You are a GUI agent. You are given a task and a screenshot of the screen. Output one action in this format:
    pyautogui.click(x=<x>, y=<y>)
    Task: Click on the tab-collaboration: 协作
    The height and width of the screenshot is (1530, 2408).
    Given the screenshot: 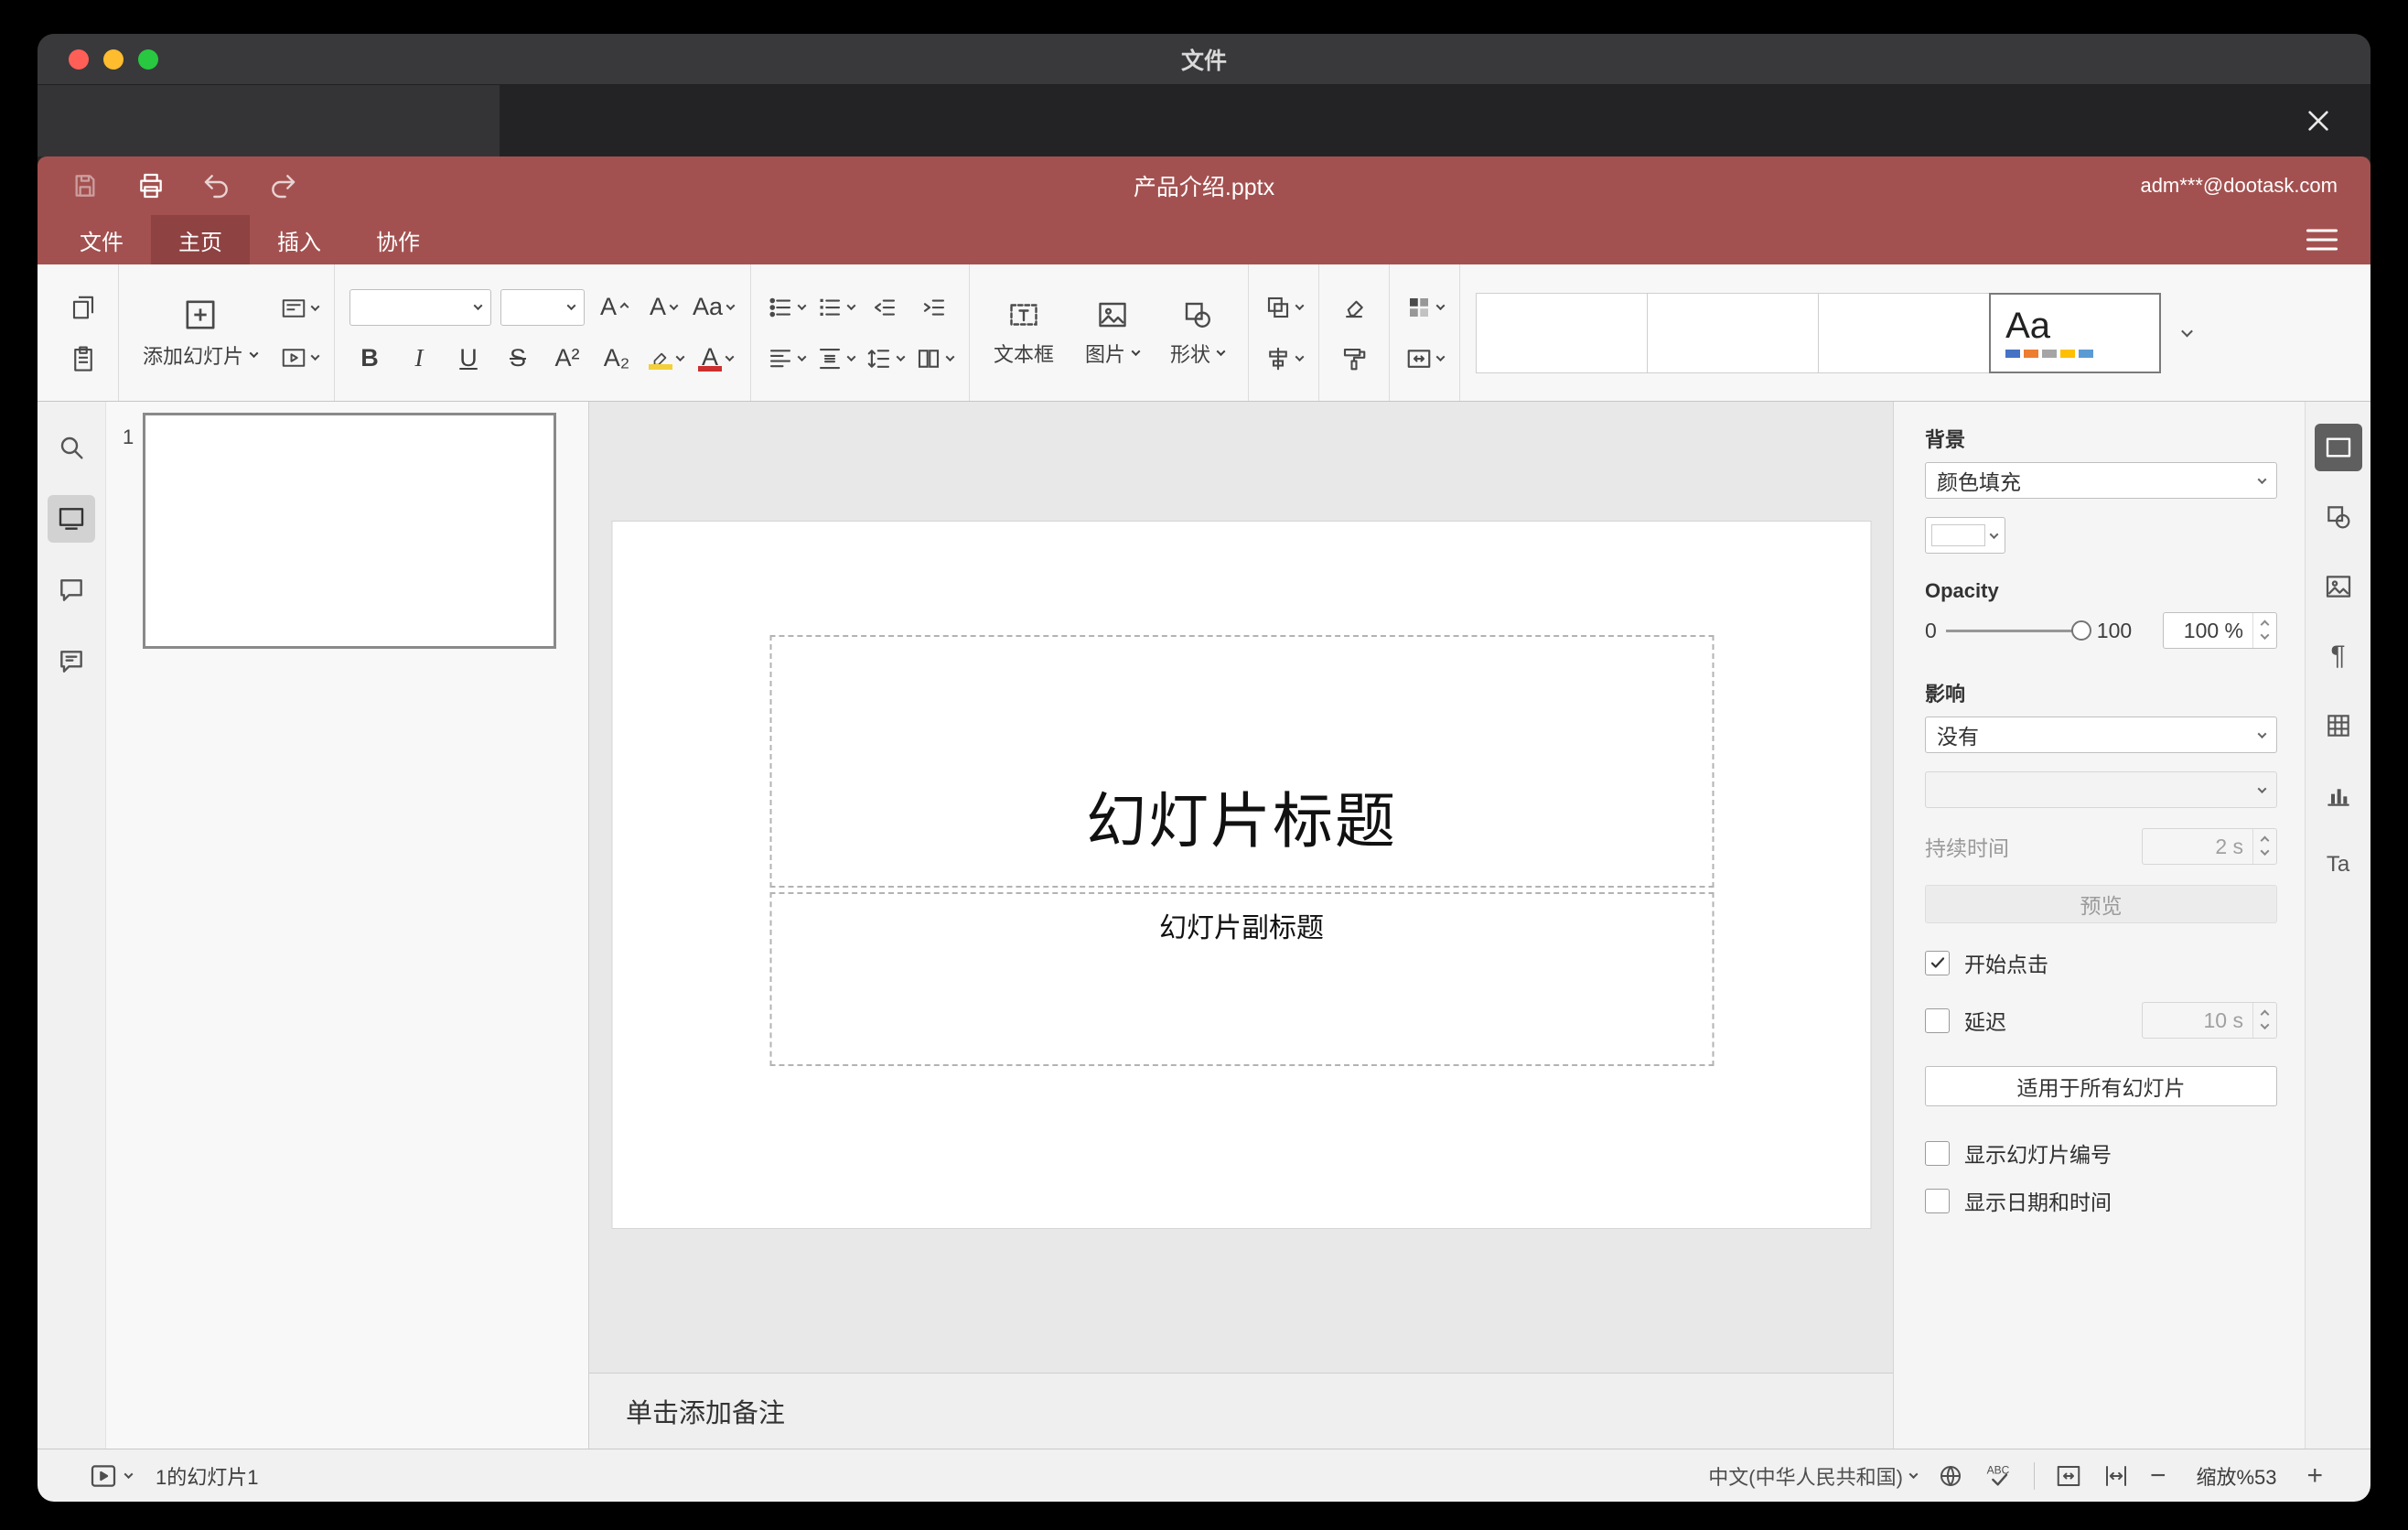 What is the action you would take?
    pyautogui.click(x=398, y=239)
    